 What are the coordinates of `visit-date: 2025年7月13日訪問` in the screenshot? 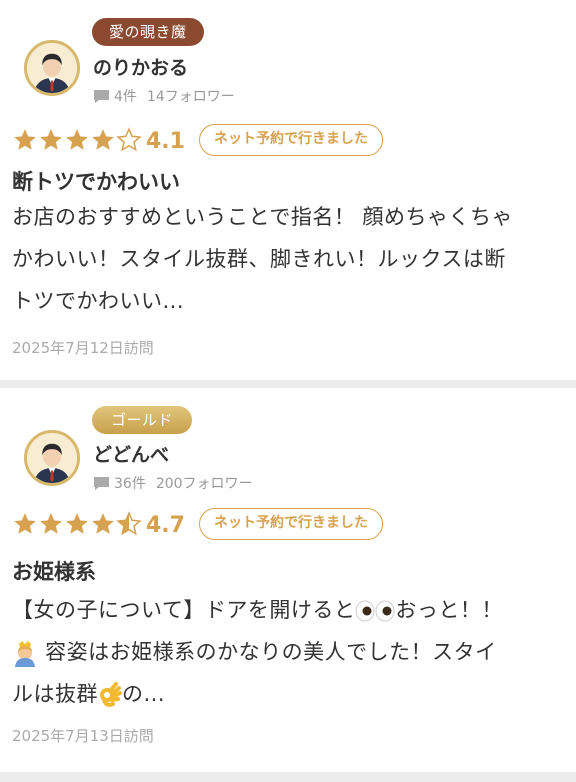 It's located at (83, 736).